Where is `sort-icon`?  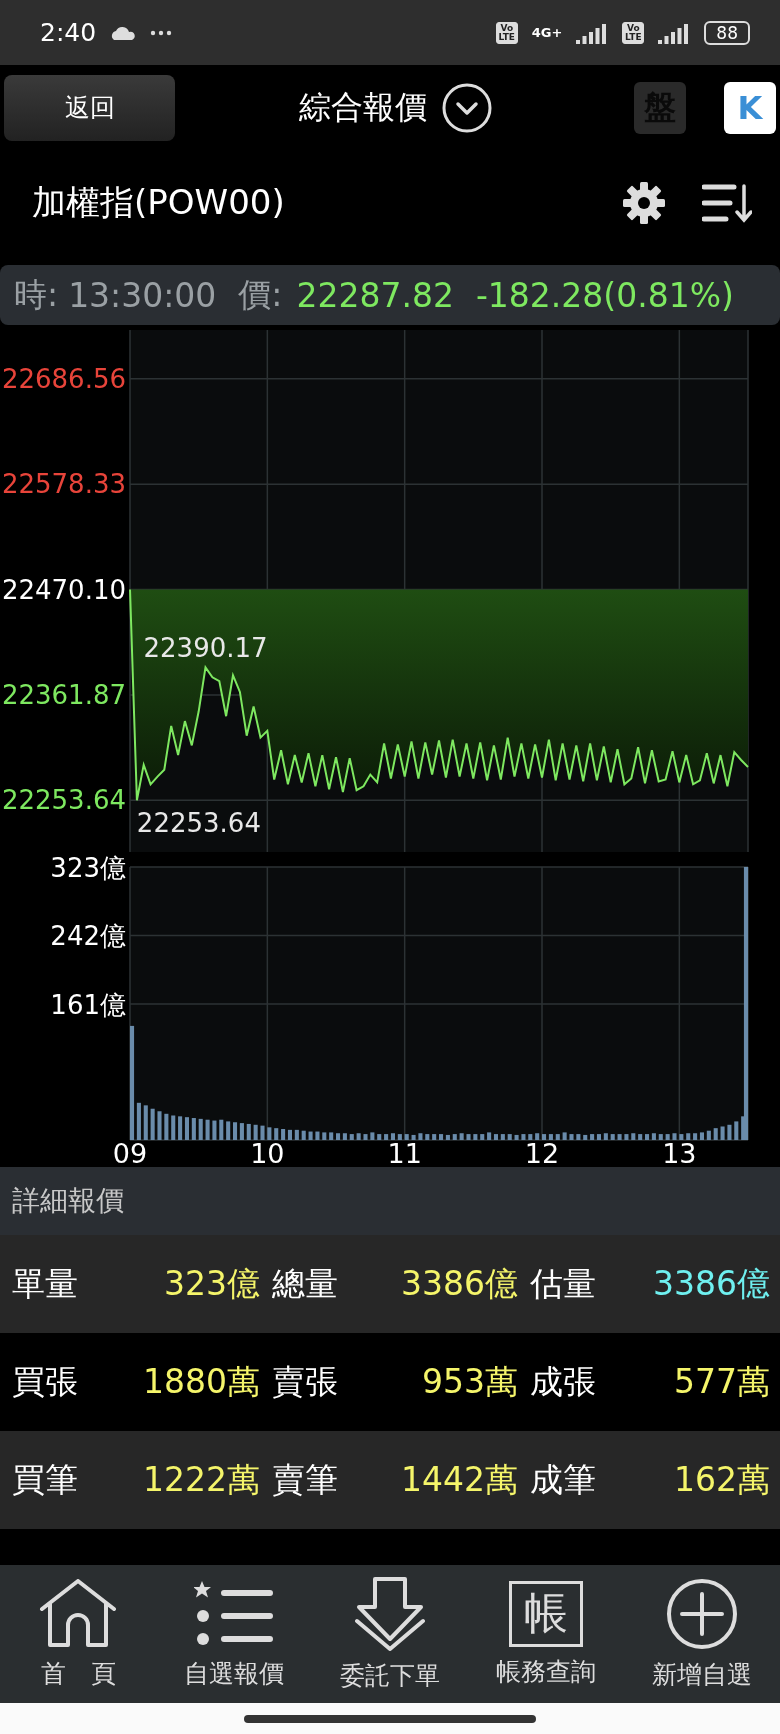
sort-icon is located at coordinates (727, 202).